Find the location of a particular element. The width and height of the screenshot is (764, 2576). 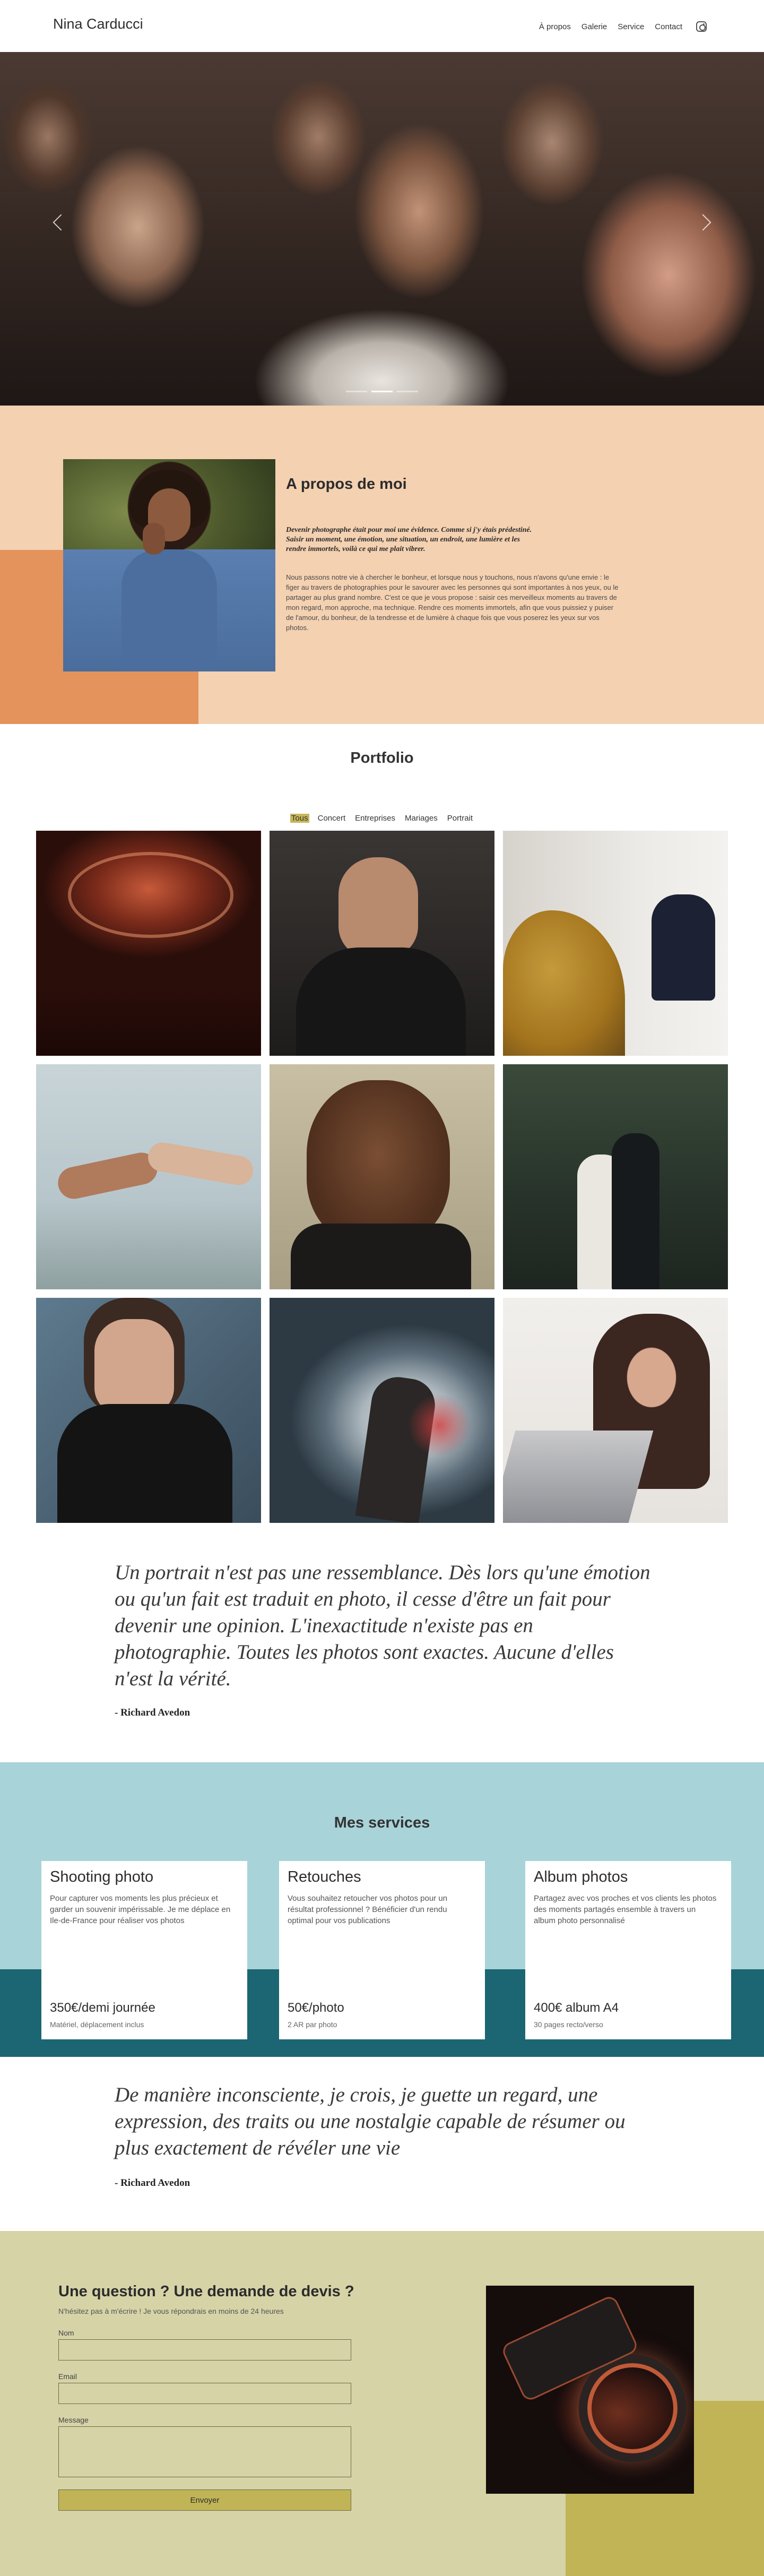

nav-link-gallery: Galerie is located at coordinates (594, 26).